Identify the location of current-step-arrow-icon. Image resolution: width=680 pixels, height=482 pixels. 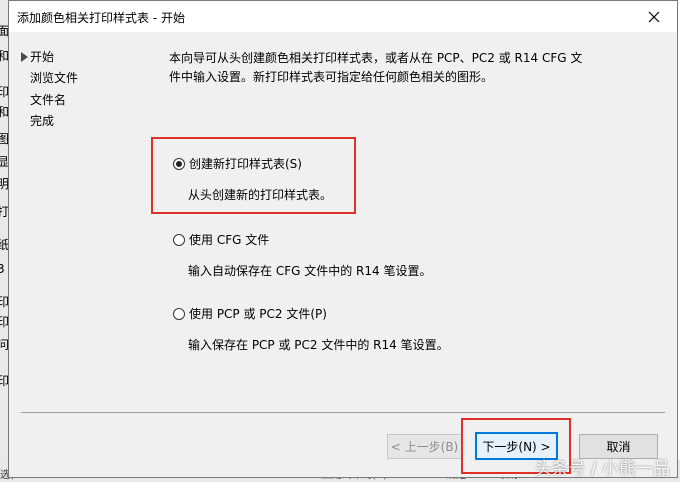
(24, 57).